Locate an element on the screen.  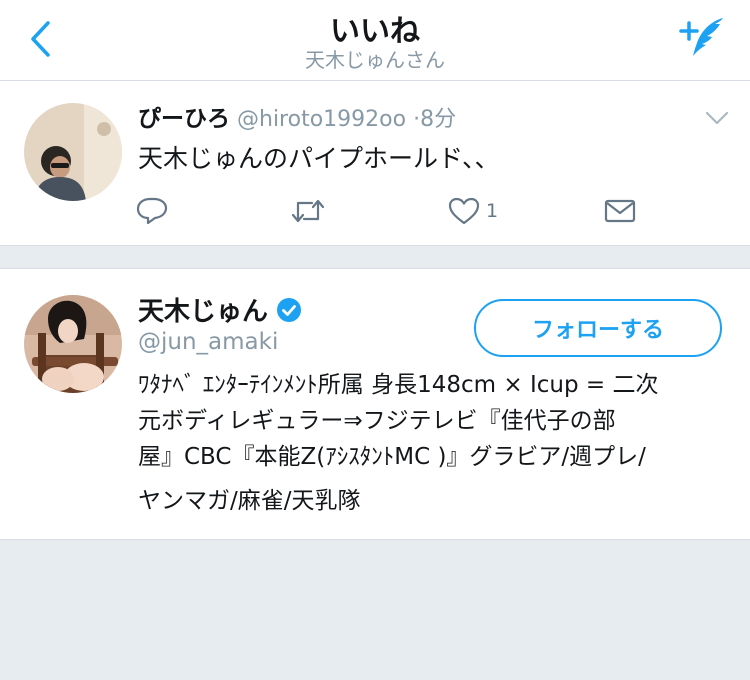
direct-message-button is located at coordinates (620, 211).